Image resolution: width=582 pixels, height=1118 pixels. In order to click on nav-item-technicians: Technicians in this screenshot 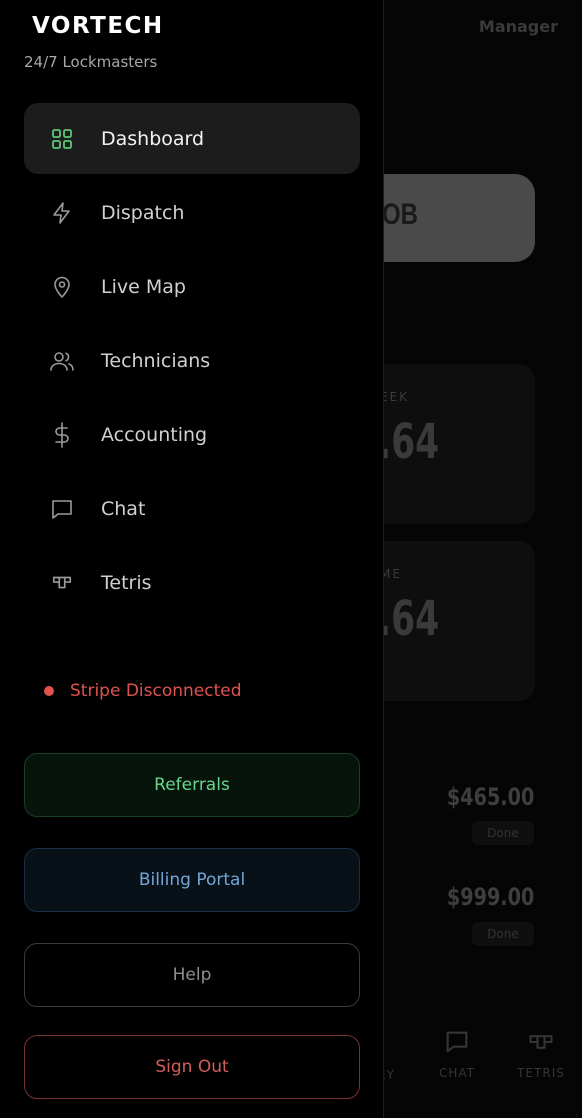, I will do `click(192, 360)`.